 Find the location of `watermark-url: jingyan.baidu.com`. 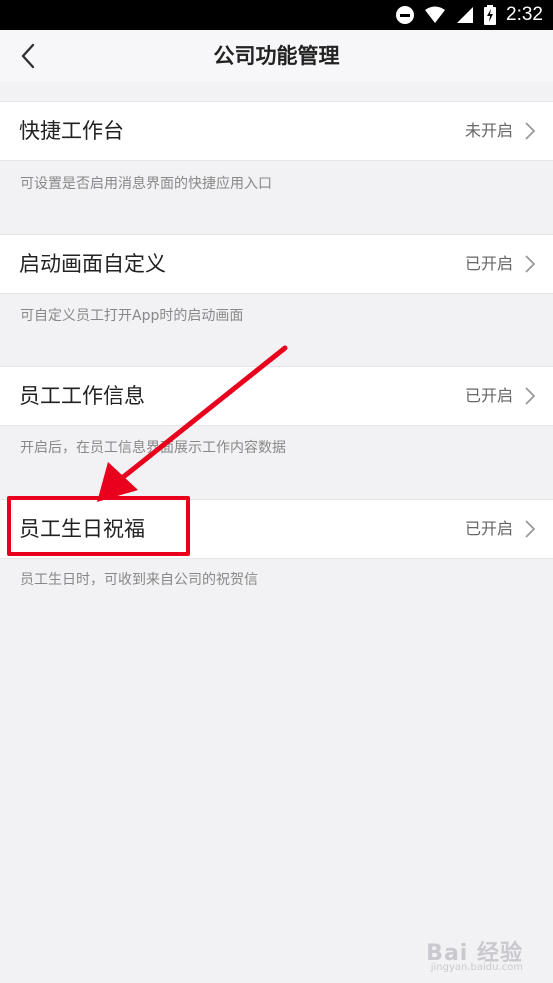

watermark-url: jingyan.baidu.com is located at coordinates (476, 967).